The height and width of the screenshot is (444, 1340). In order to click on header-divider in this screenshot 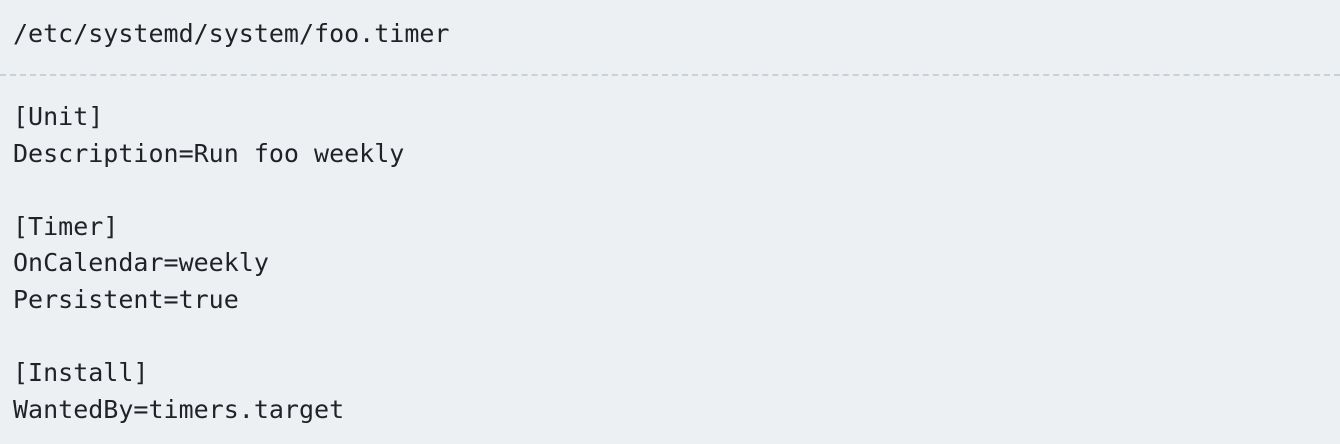, I will do `click(670, 75)`.